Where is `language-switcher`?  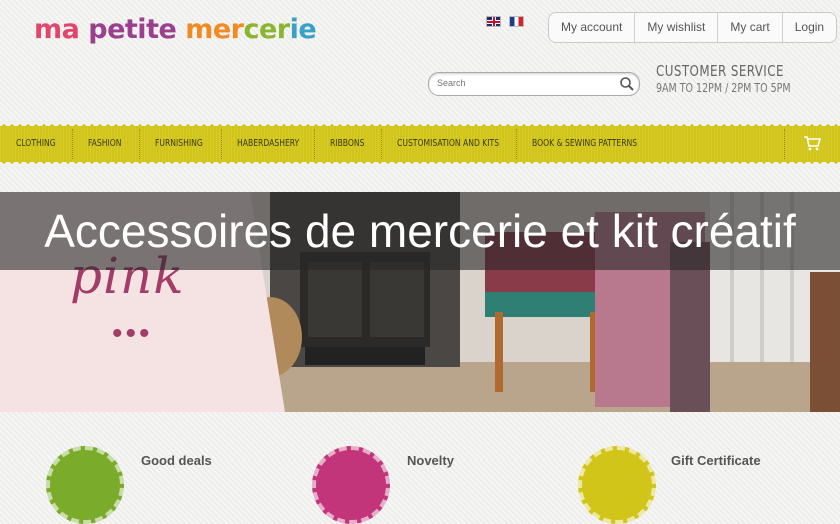 language-switcher is located at coordinates (505, 21).